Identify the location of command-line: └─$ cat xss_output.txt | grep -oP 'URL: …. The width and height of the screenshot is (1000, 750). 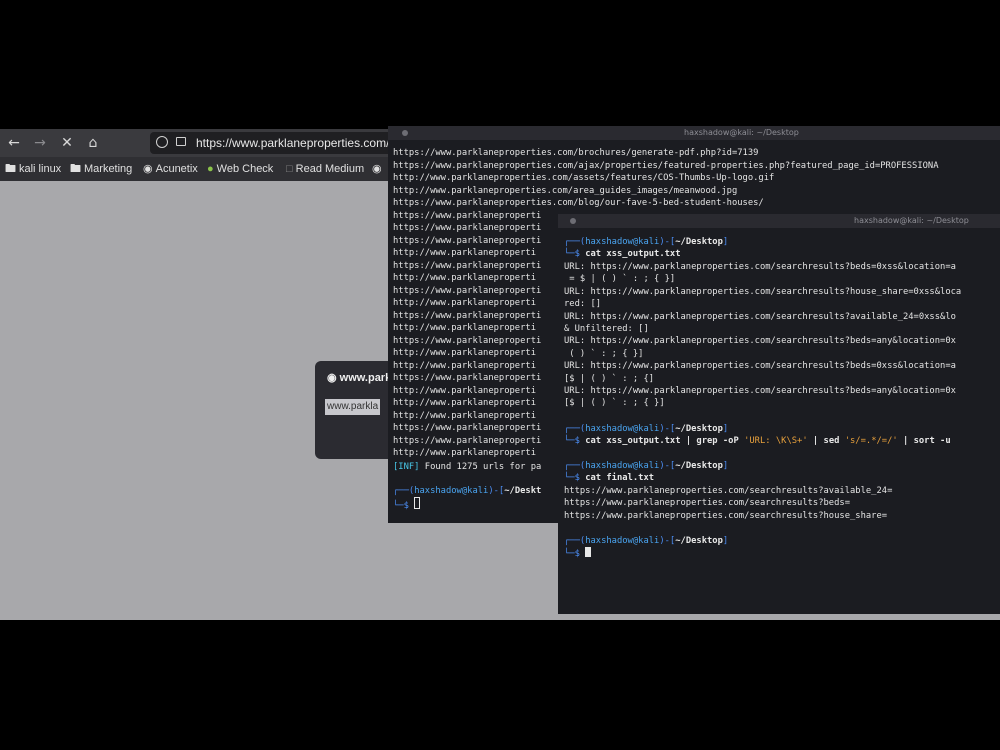
(757, 441).